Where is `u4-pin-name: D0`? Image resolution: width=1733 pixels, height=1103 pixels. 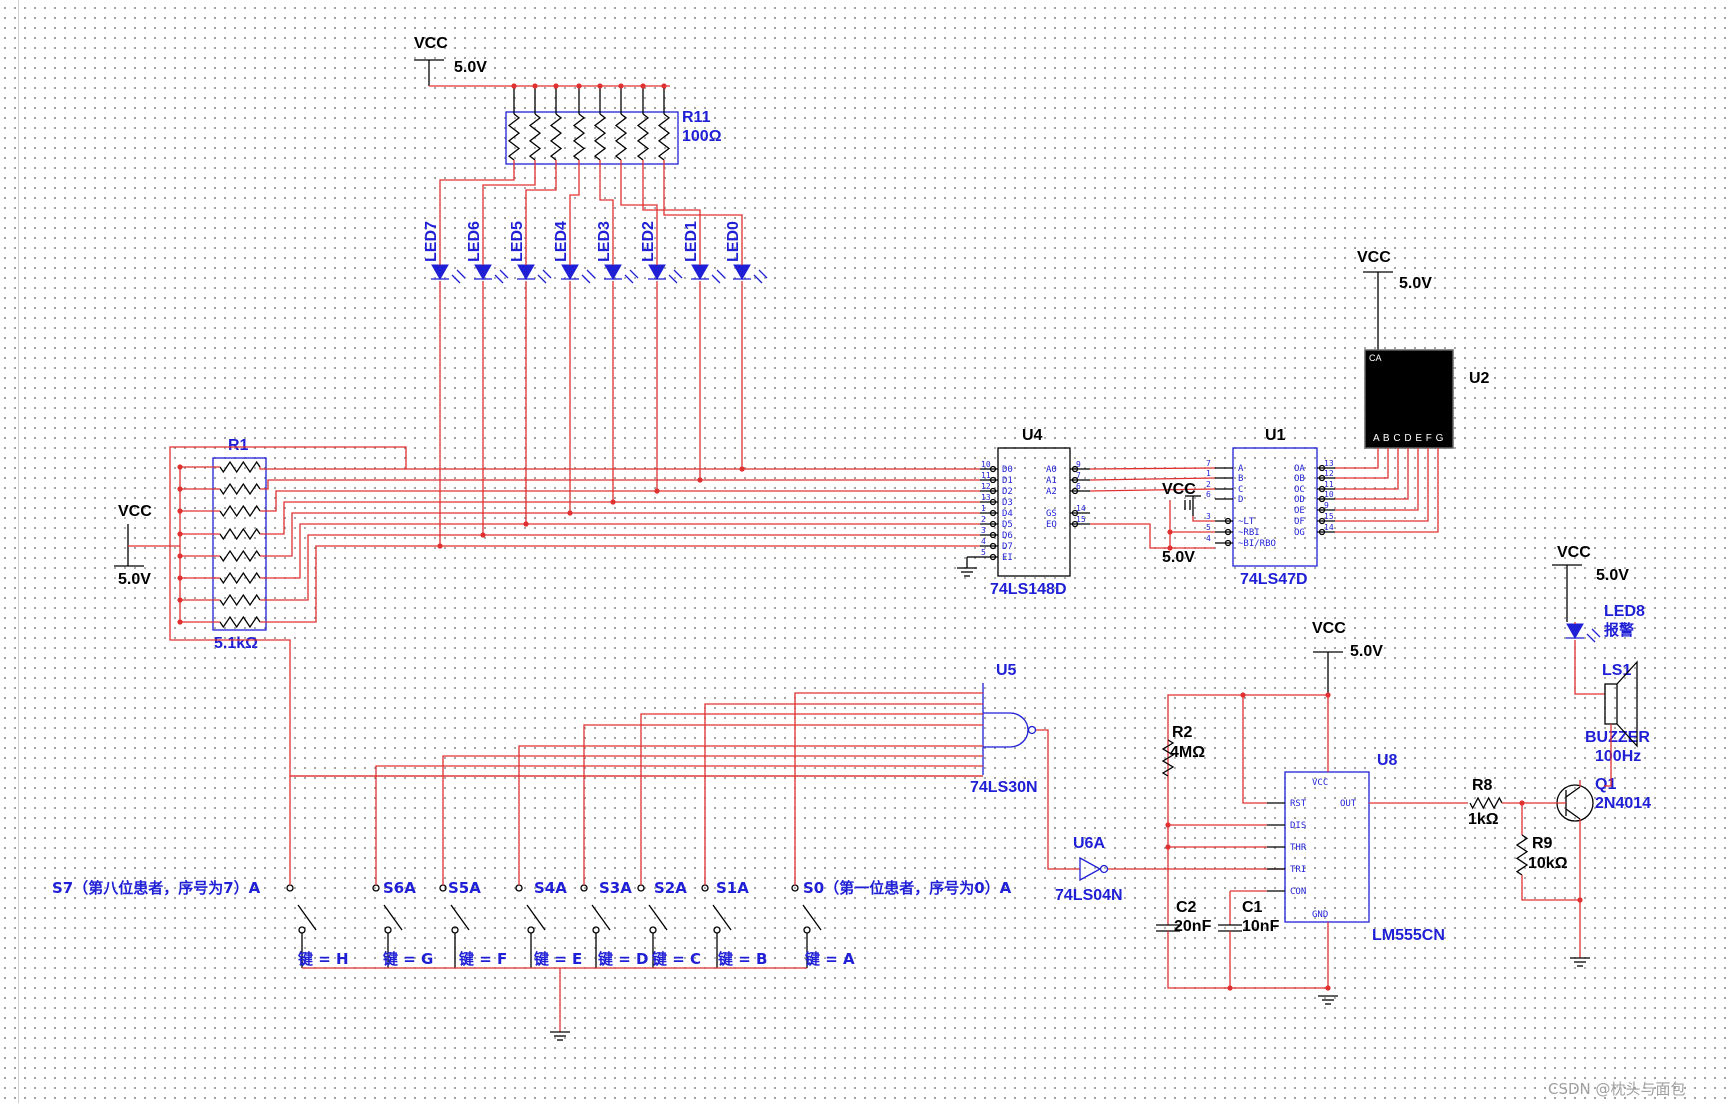 u4-pin-name: D0 is located at coordinates (1007, 470).